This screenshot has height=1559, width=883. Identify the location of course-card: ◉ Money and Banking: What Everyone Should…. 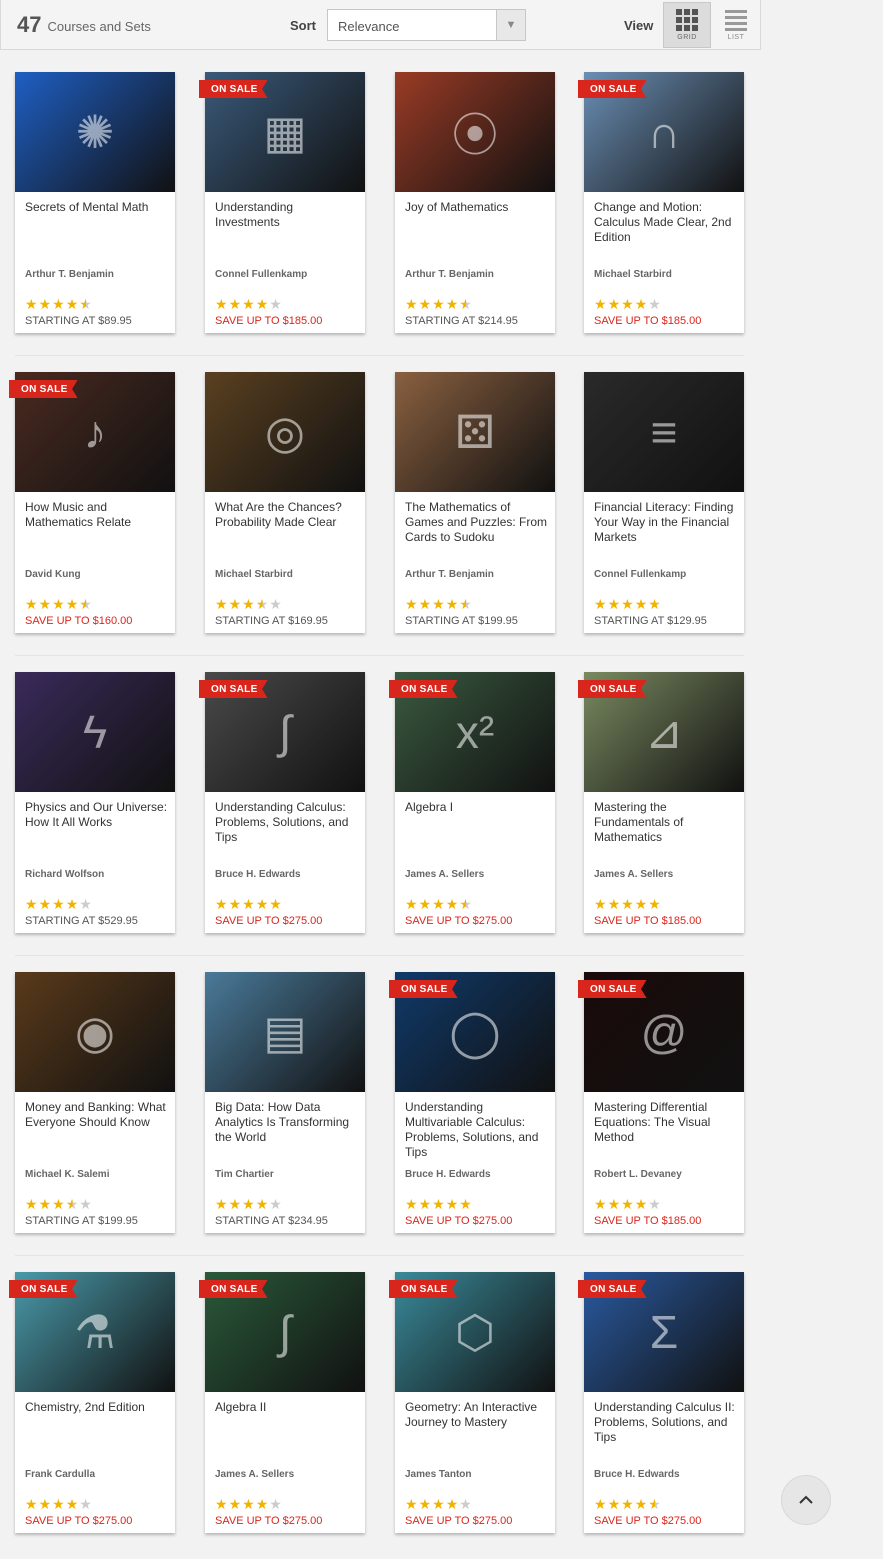
(95, 1102).